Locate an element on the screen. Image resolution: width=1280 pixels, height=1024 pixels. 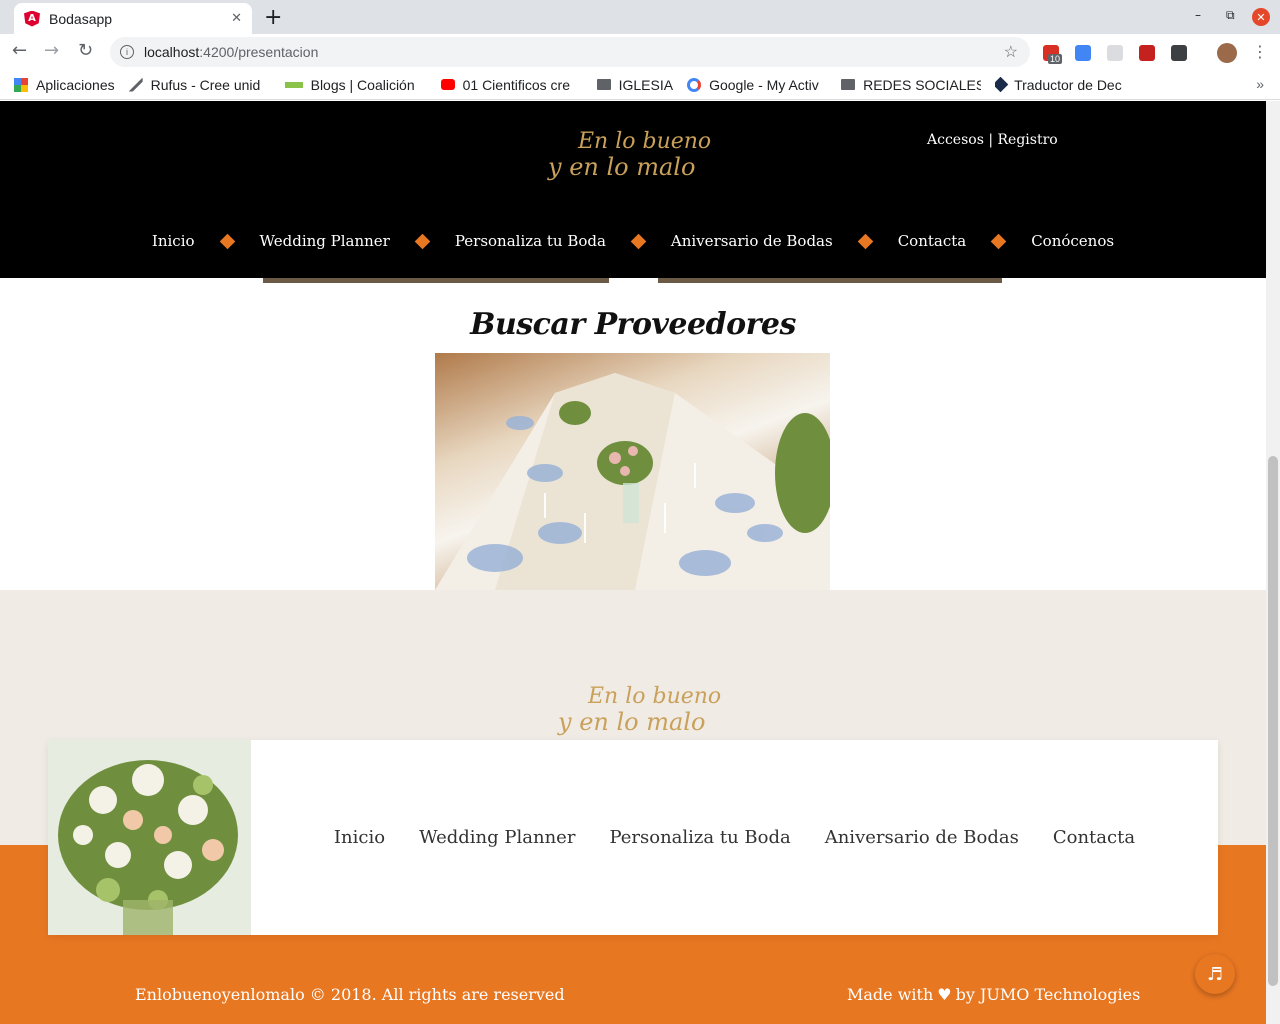
google-icon is located at coordinates (694, 84).